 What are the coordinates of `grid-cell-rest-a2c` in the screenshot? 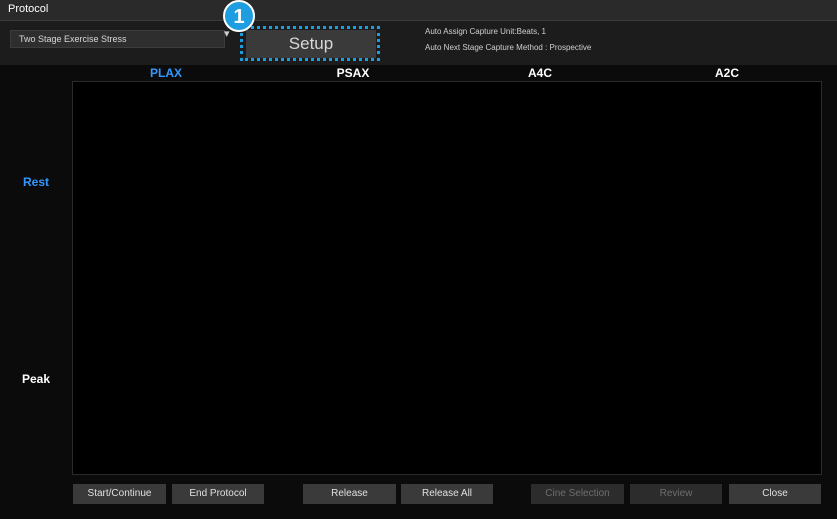 It's located at (728, 179).